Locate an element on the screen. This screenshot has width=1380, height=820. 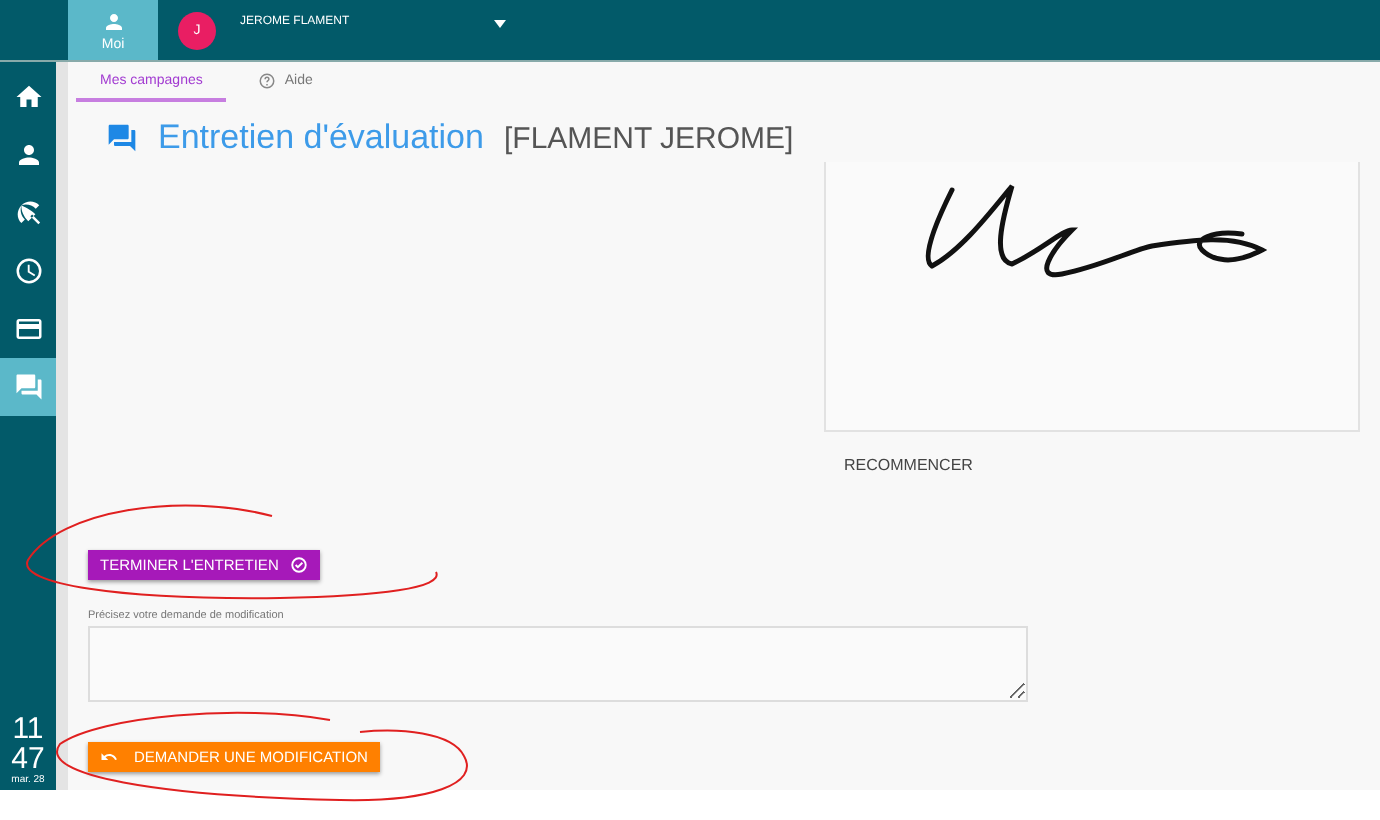
help-icon is located at coordinates (267, 80).